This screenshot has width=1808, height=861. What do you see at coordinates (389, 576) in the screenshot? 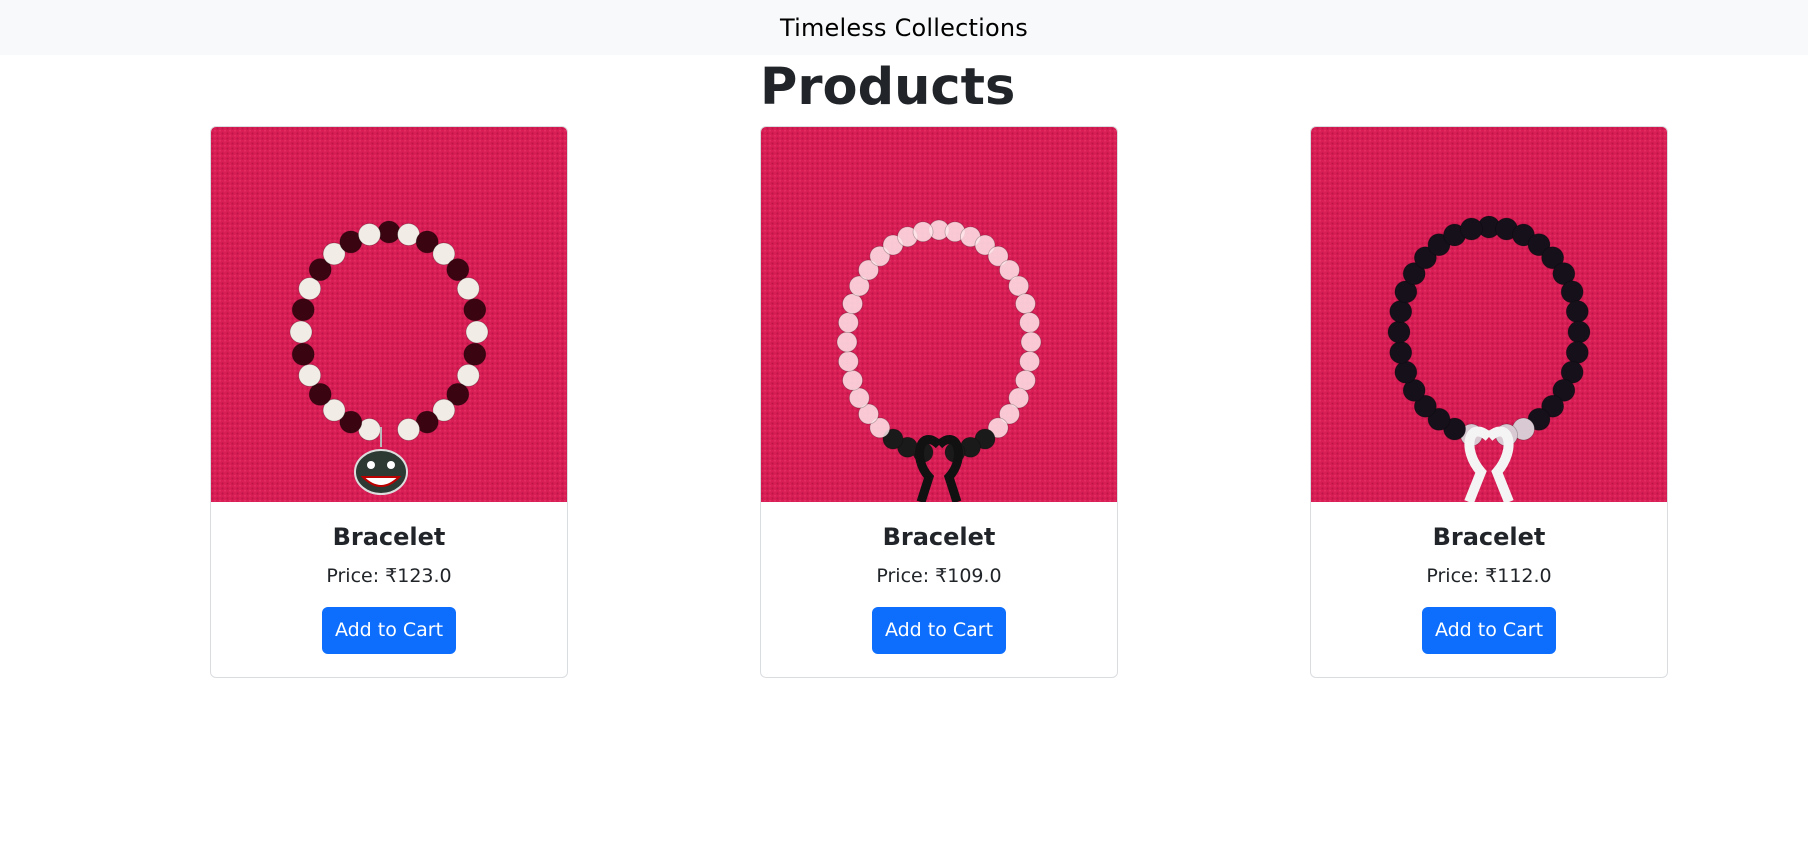
I see `product-price: Price: ₹123.0` at bounding box center [389, 576].